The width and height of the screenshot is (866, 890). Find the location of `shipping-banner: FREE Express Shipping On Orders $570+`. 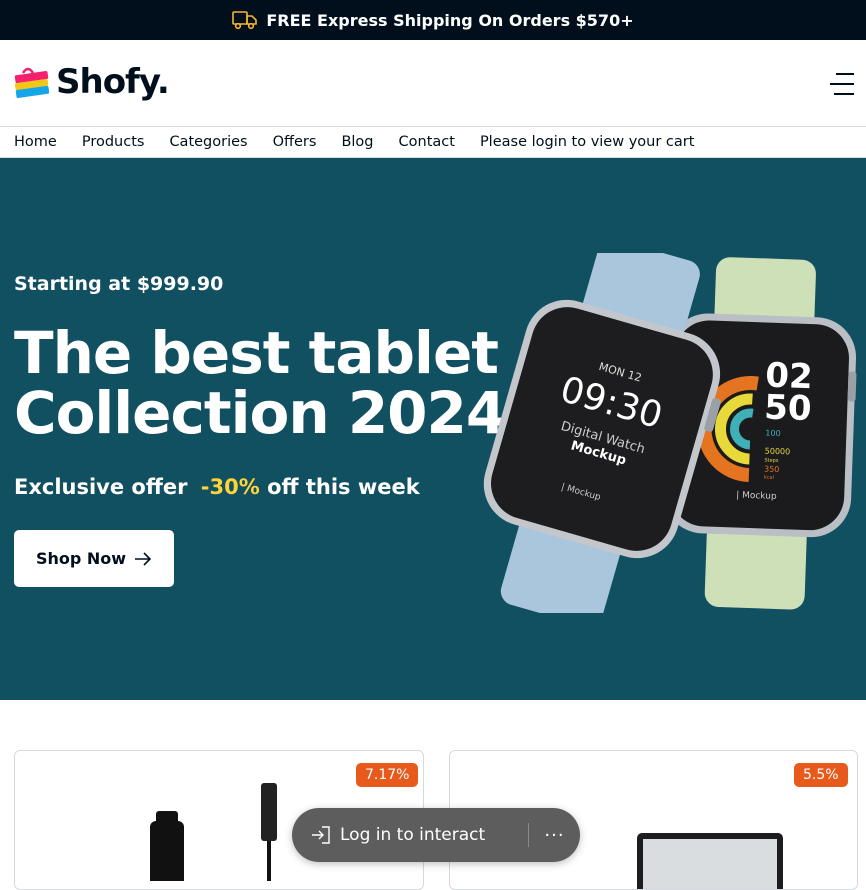

shipping-banner: FREE Express Shipping On Orders $570+ is located at coordinates (433, 20).